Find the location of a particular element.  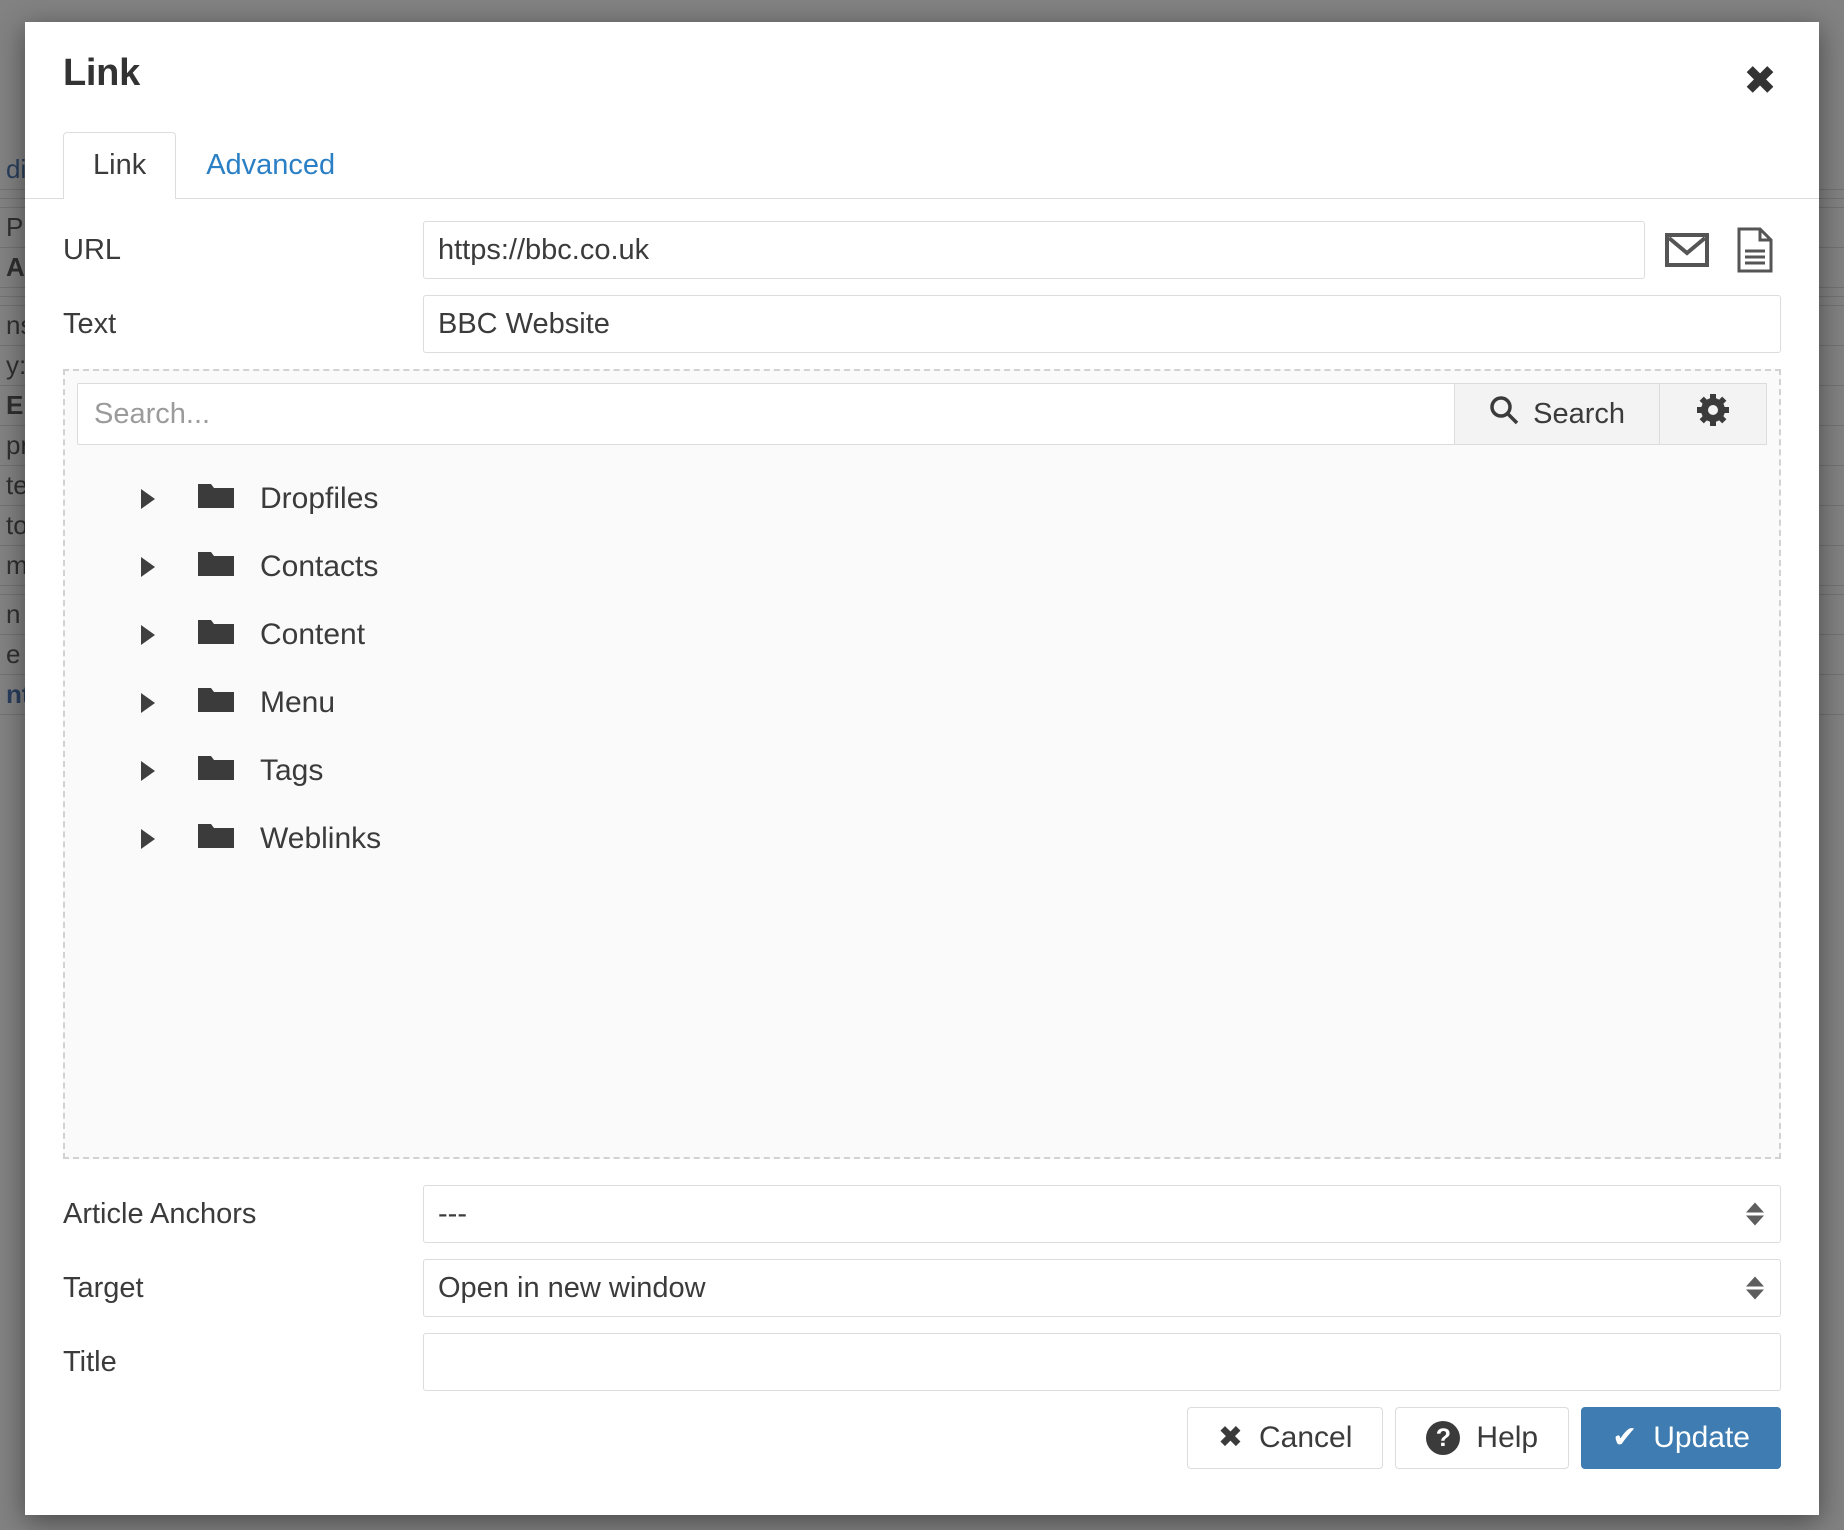

target-row: Target Open in new window is located at coordinates (922, 1288).